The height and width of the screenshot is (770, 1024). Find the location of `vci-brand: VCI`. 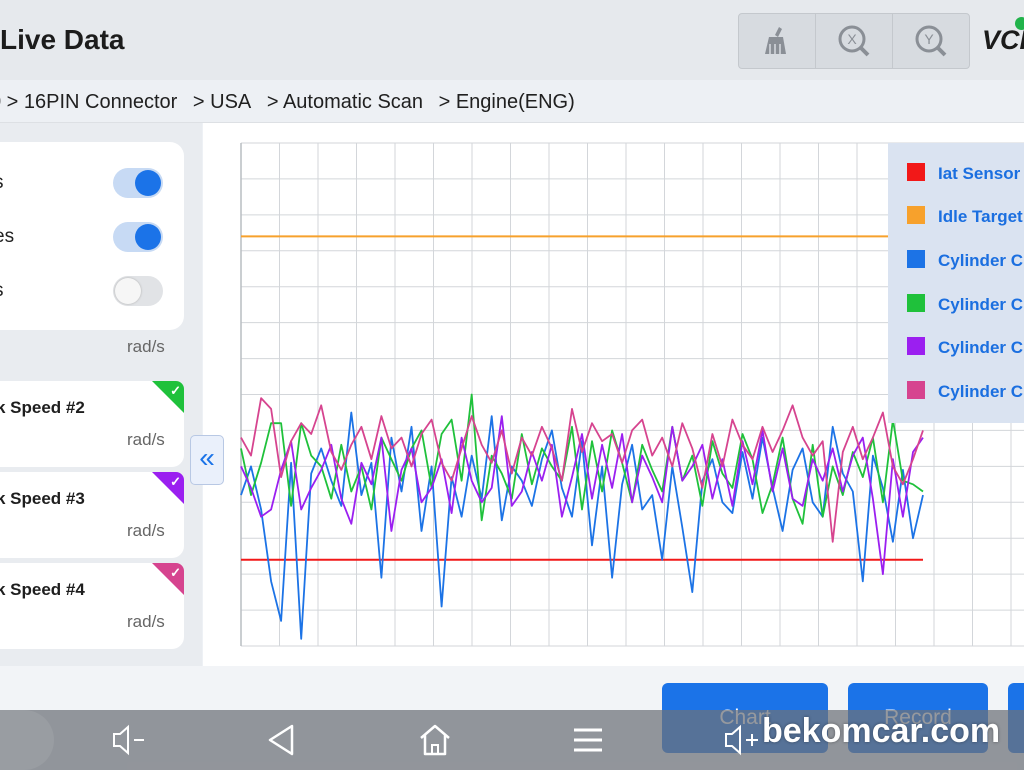

vci-brand: VCI is located at coordinates (1003, 40).